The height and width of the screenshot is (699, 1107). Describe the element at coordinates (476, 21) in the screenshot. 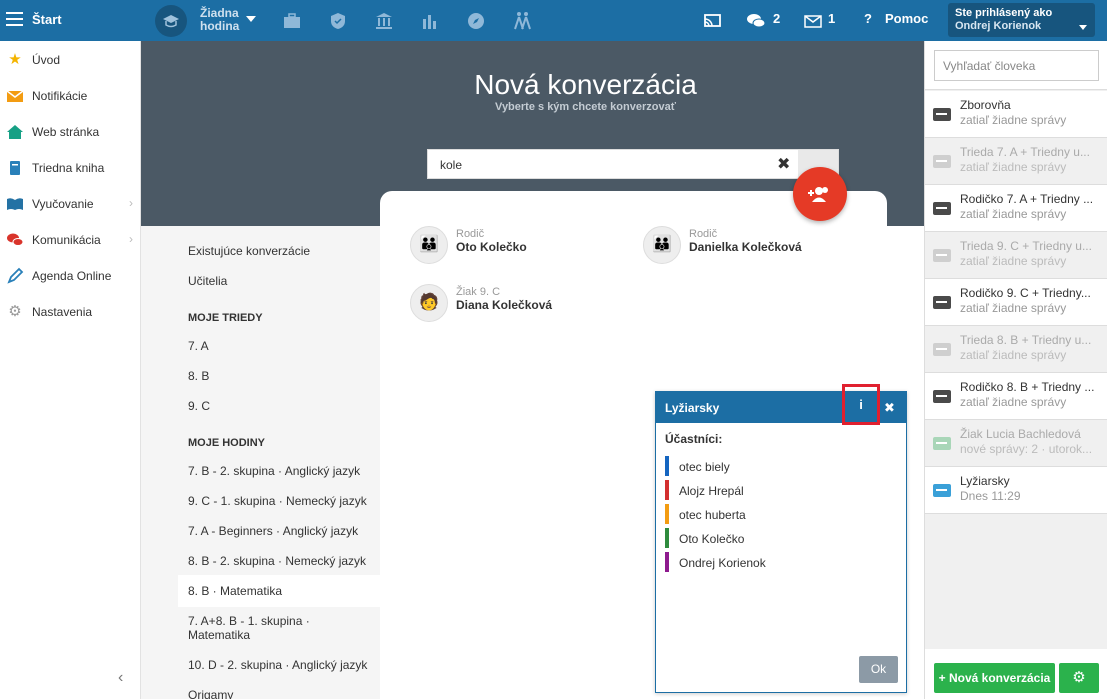

I see `compass-icon` at that location.